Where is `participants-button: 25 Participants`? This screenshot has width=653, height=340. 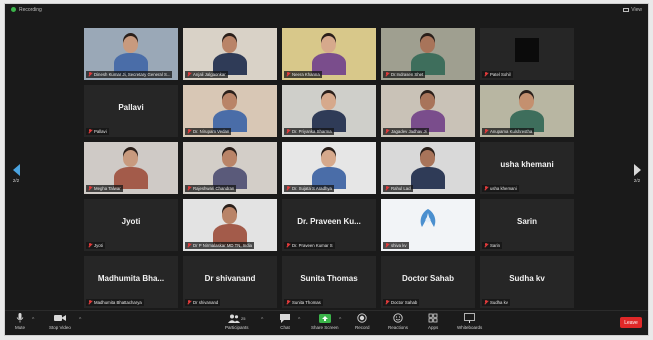 participants-button: 25 Participants is located at coordinates (237, 321).